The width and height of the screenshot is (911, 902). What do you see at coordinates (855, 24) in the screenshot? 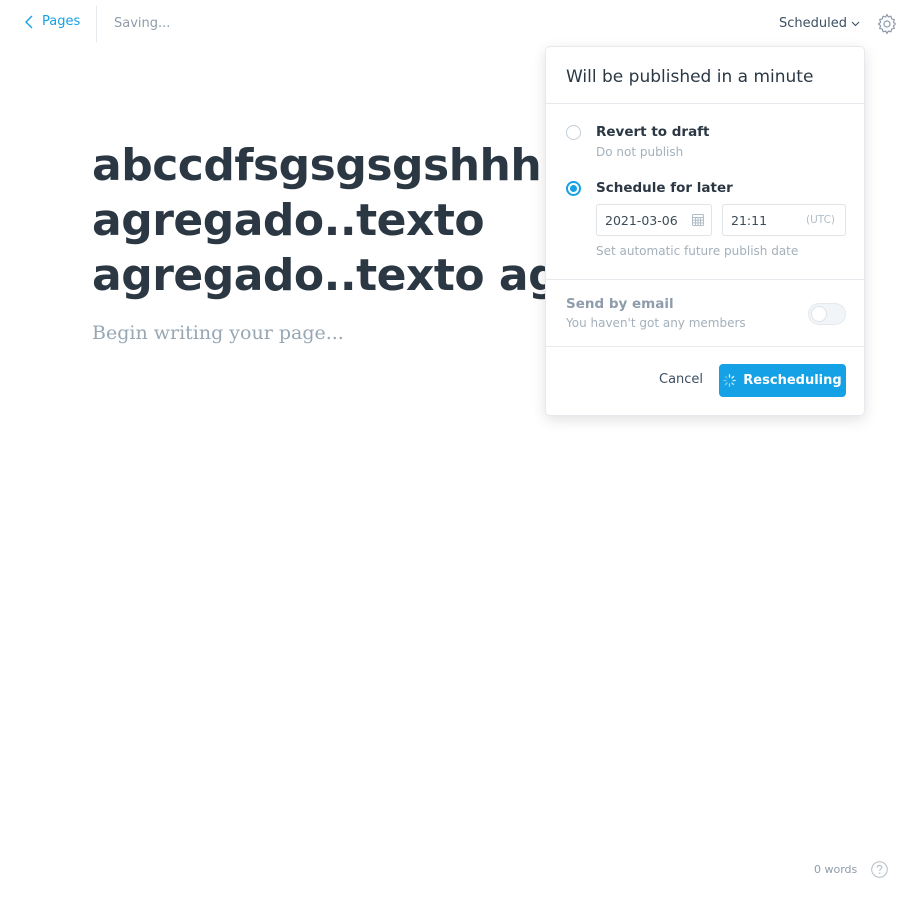
I see `chevron-down-icon` at bounding box center [855, 24].